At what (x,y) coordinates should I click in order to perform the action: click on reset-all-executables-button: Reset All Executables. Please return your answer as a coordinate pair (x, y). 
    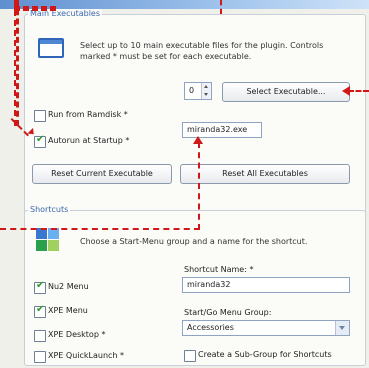
    Looking at the image, I should click on (265, 174).